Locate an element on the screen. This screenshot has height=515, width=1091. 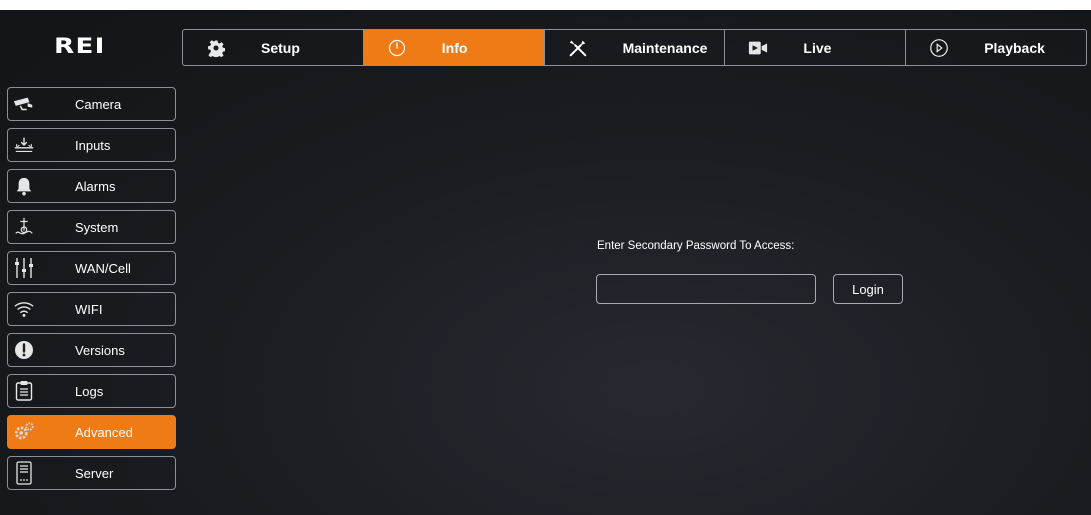
tab-live: Live is located at coordinates (816, 47).